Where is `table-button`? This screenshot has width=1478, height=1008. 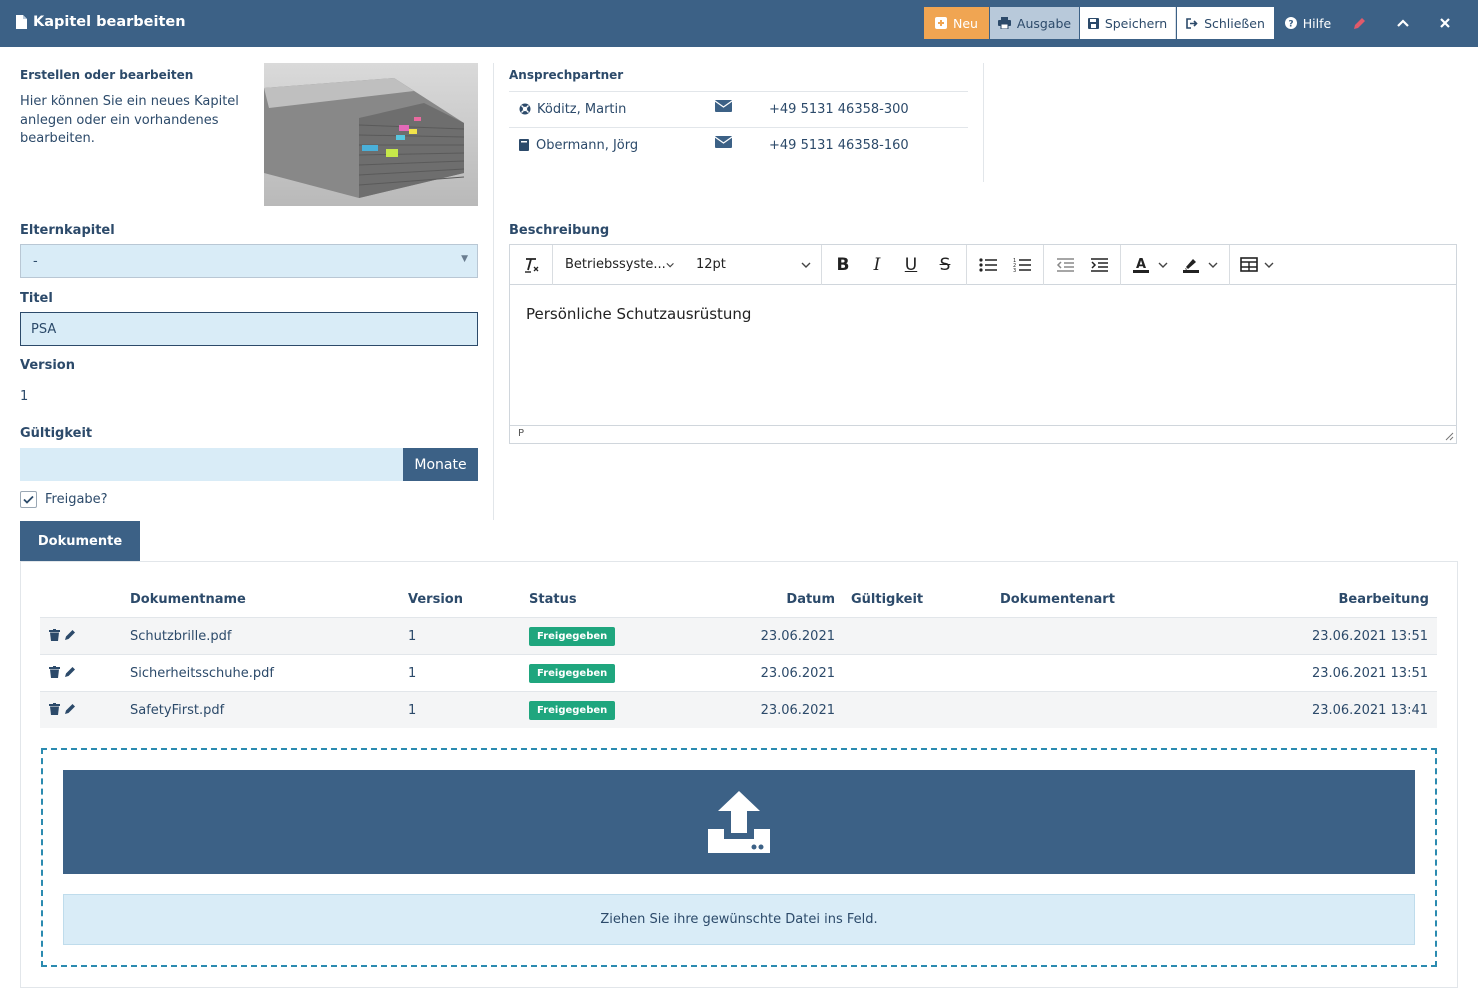 table-button is located at coordinates (1257, 265).